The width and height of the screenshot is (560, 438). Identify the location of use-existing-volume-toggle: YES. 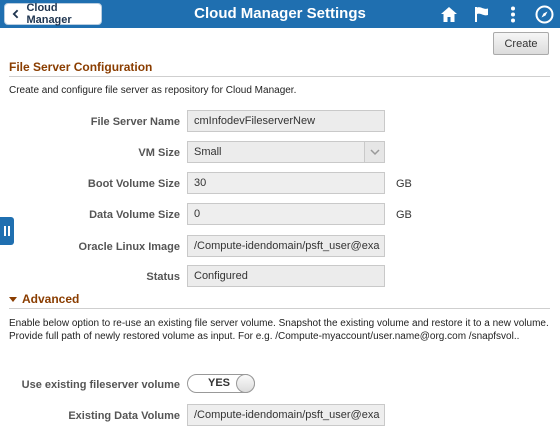
(221, 383).